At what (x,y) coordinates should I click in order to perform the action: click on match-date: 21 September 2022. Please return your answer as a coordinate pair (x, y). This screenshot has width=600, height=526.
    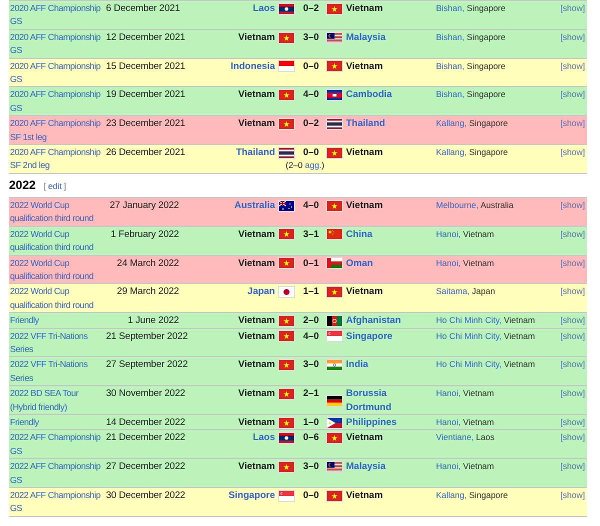
    Looking at the image, I should click on (147, 336).